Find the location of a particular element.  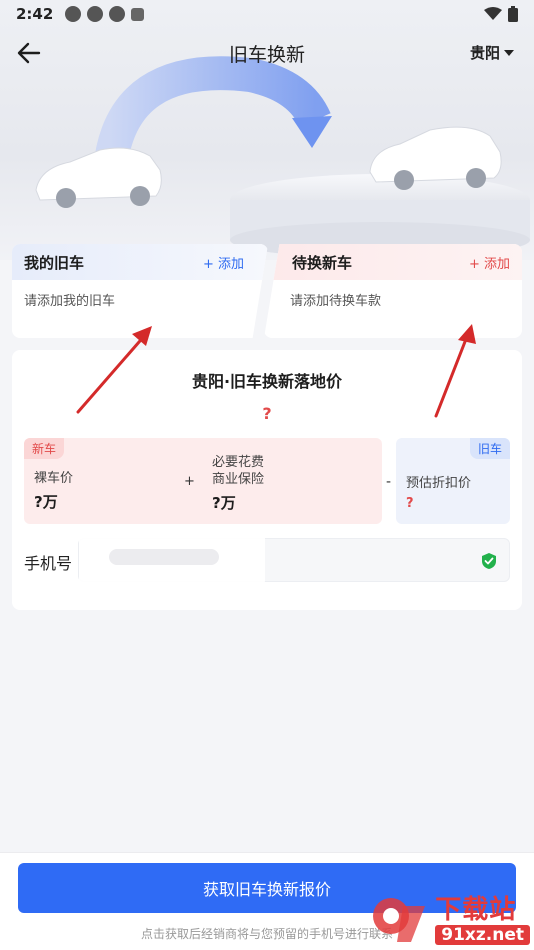

phone-redaction is located at coordinates (172, 556).